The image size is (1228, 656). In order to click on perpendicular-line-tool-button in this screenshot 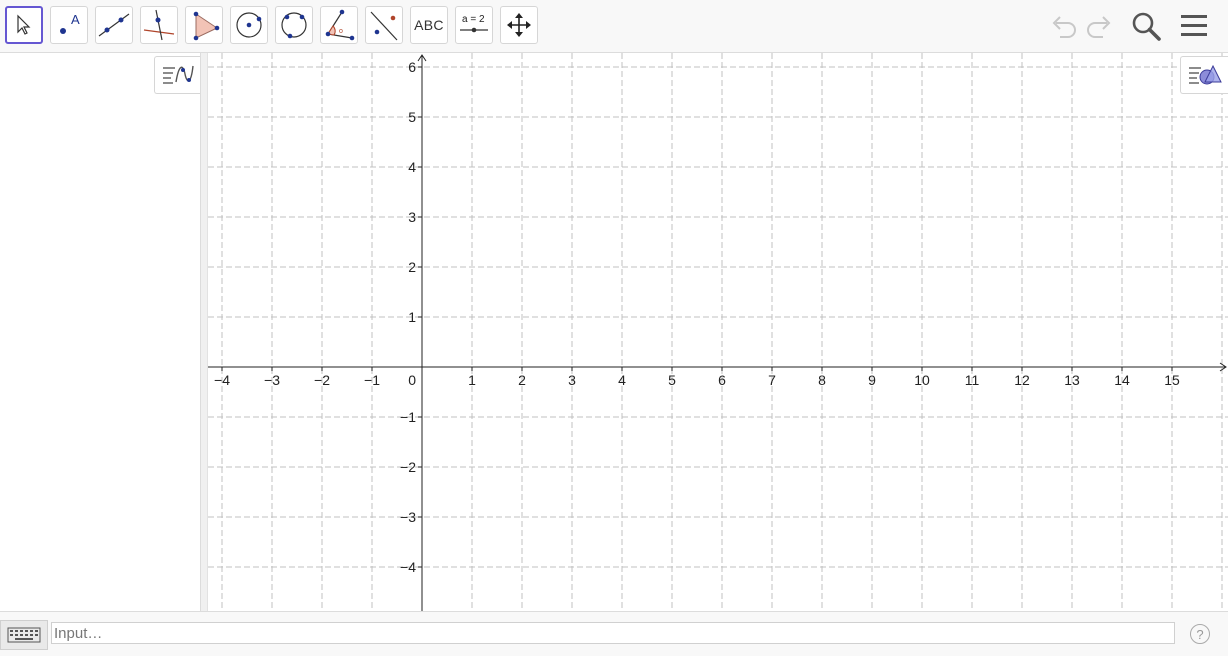, I will do `click(159, 25)`.